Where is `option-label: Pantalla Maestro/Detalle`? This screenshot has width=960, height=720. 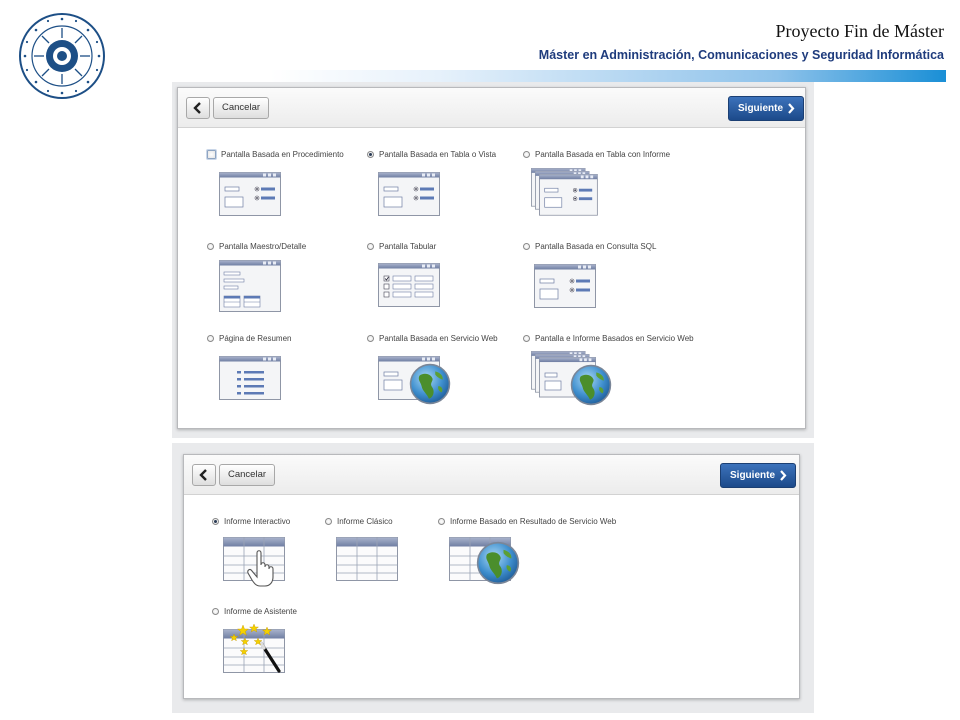 option-label: Pantalla Maestro/Detalle is located at coordinates (263, 246).